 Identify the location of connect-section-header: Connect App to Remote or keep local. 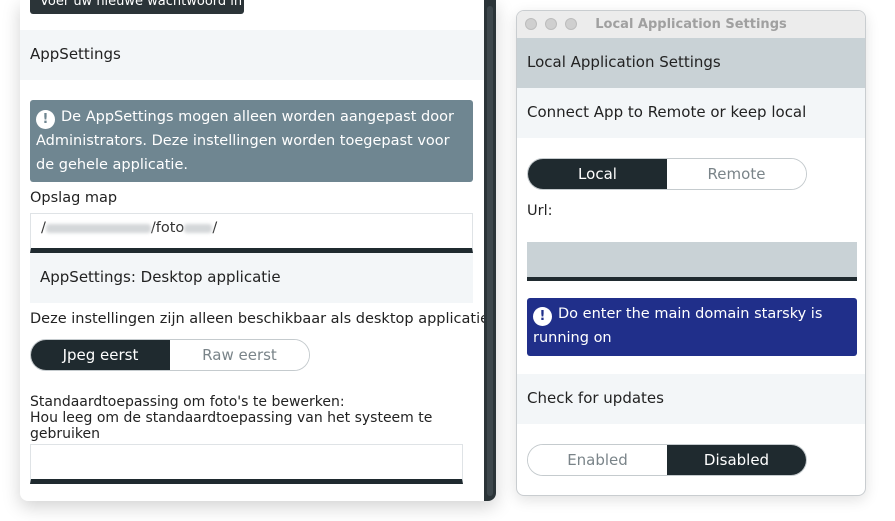
(691, 113).